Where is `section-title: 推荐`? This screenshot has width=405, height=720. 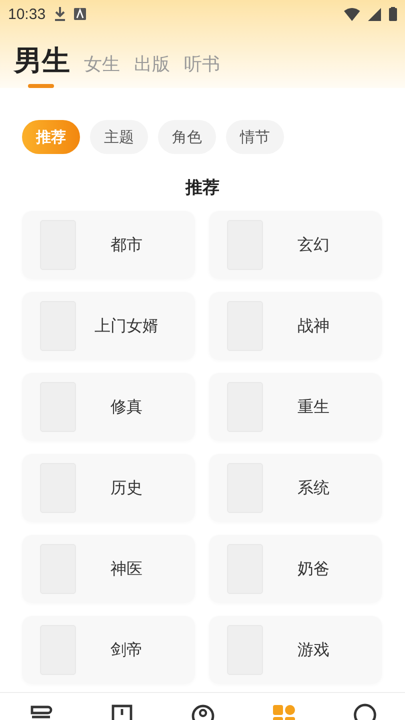
section-title: 推荐 is located at coordinates (202, 188).